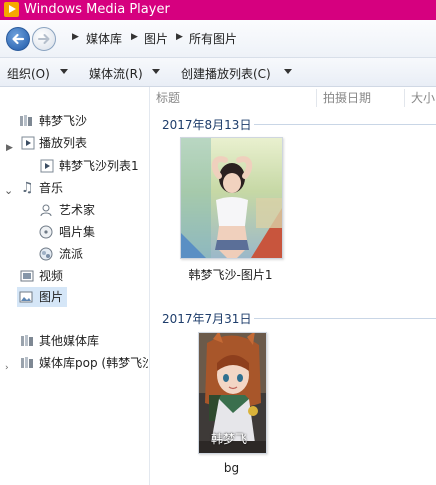 The width and height of the screenshot is (436, 485). I want to click on sidebar-item-artist: 艺术家, so click(74, 210).